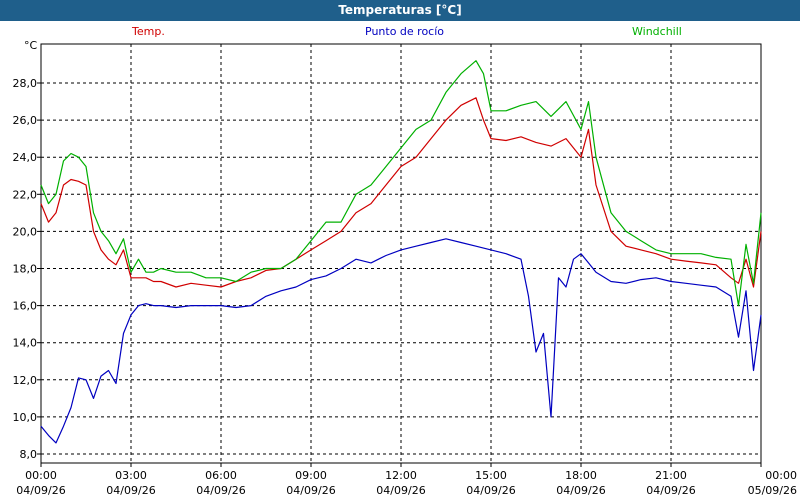 The height and width of the screenshot is (500, 800). I want to click on y-tick-label: 12,0, so click(25, 380).